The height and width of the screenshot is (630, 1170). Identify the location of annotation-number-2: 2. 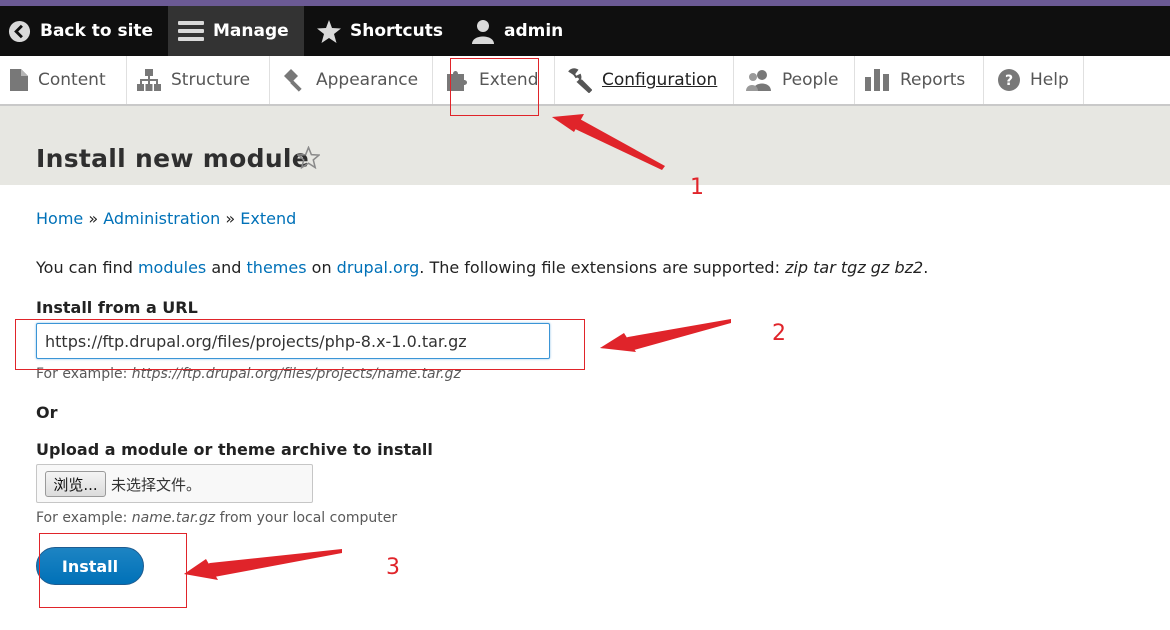
(779, 333).